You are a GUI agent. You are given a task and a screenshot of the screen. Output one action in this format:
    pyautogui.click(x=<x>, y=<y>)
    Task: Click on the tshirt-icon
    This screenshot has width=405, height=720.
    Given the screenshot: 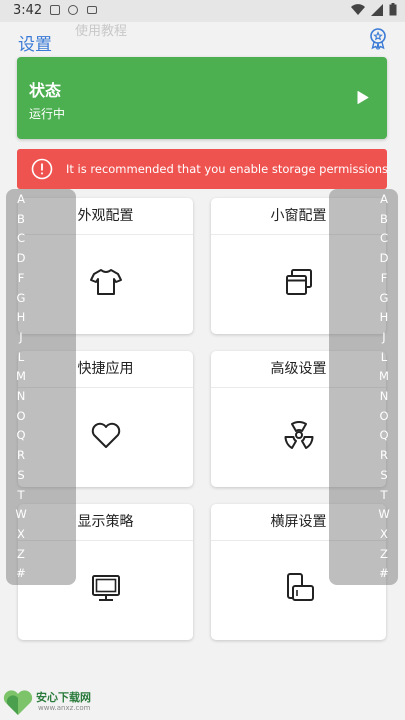 What is the action you would take?
    pyautogui.click(x=105, y=282)
    